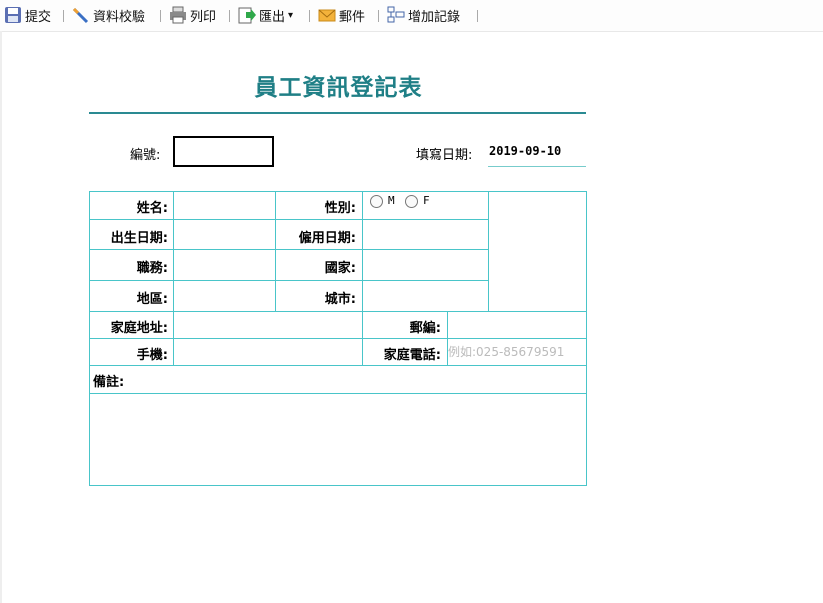 This screenshot has height=603, width=823. I want to click on submit-button: 提交, so click(27, 15).